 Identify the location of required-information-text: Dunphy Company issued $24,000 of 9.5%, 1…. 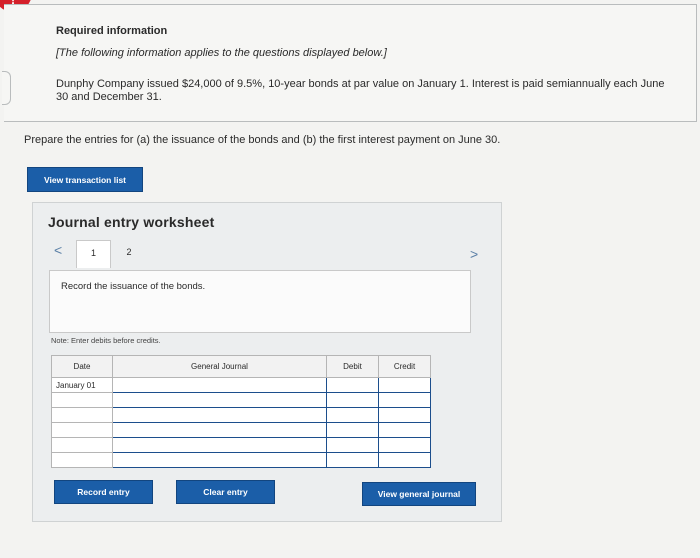
(360, 90).